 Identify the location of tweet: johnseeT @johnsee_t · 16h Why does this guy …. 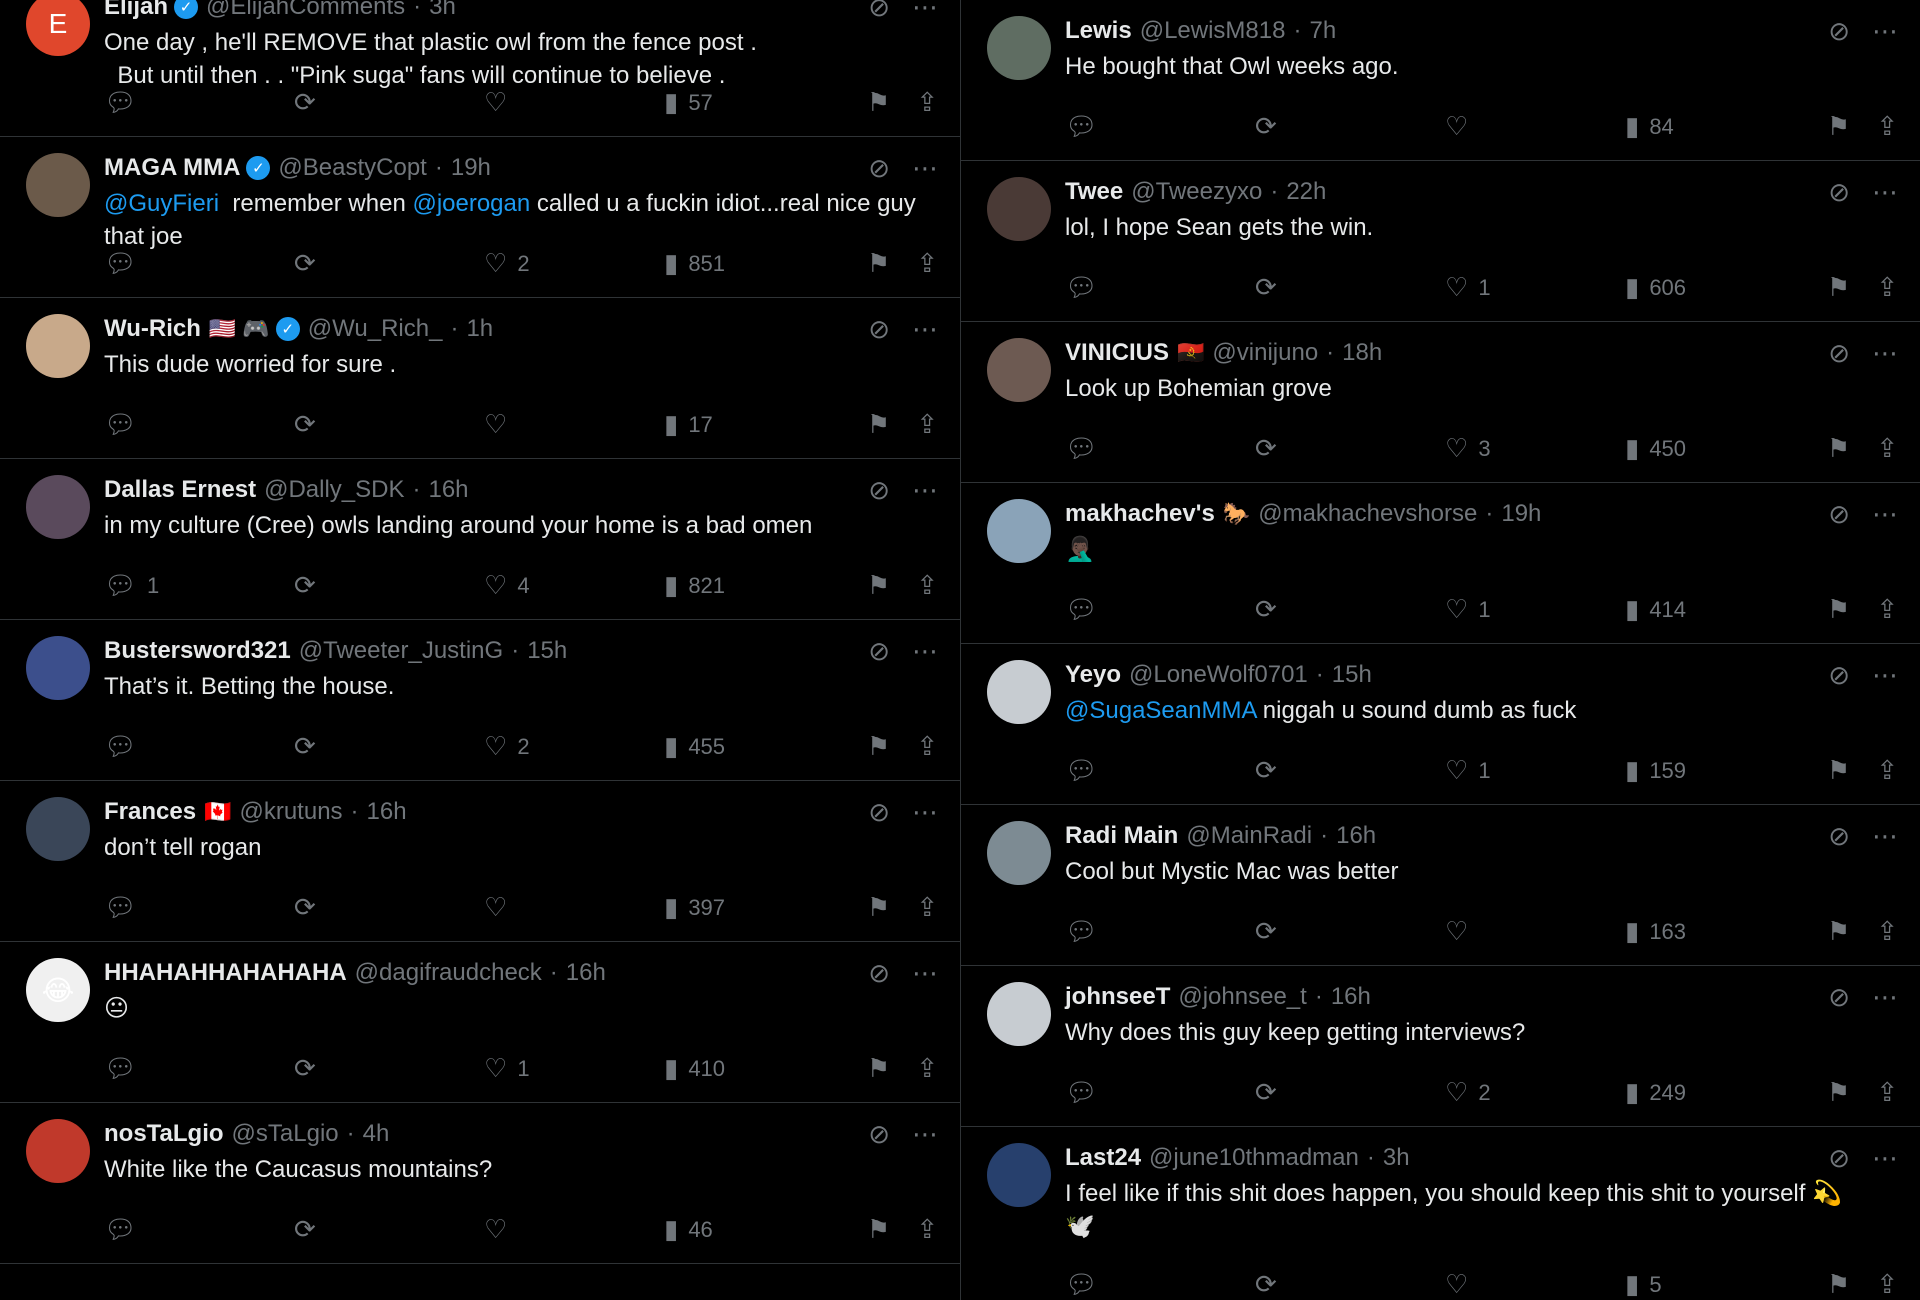
(1440, 1046).